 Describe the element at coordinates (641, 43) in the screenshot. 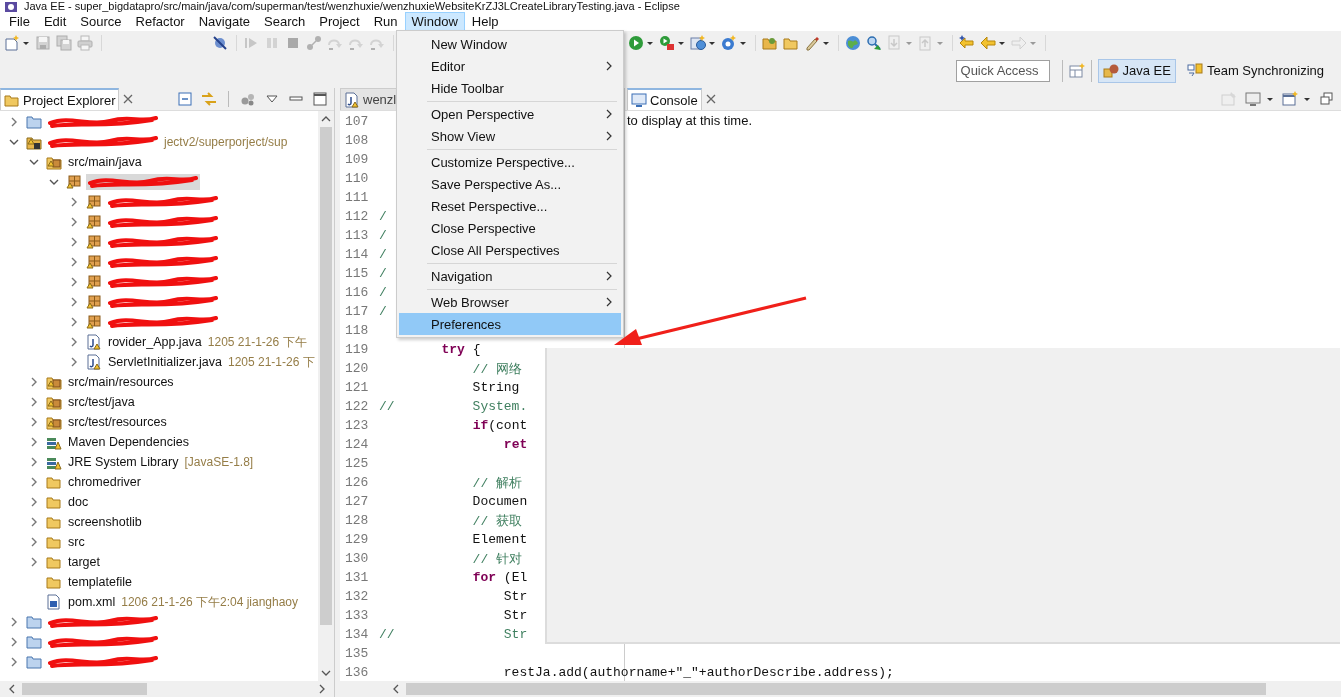

I see `run-icon` at that location.